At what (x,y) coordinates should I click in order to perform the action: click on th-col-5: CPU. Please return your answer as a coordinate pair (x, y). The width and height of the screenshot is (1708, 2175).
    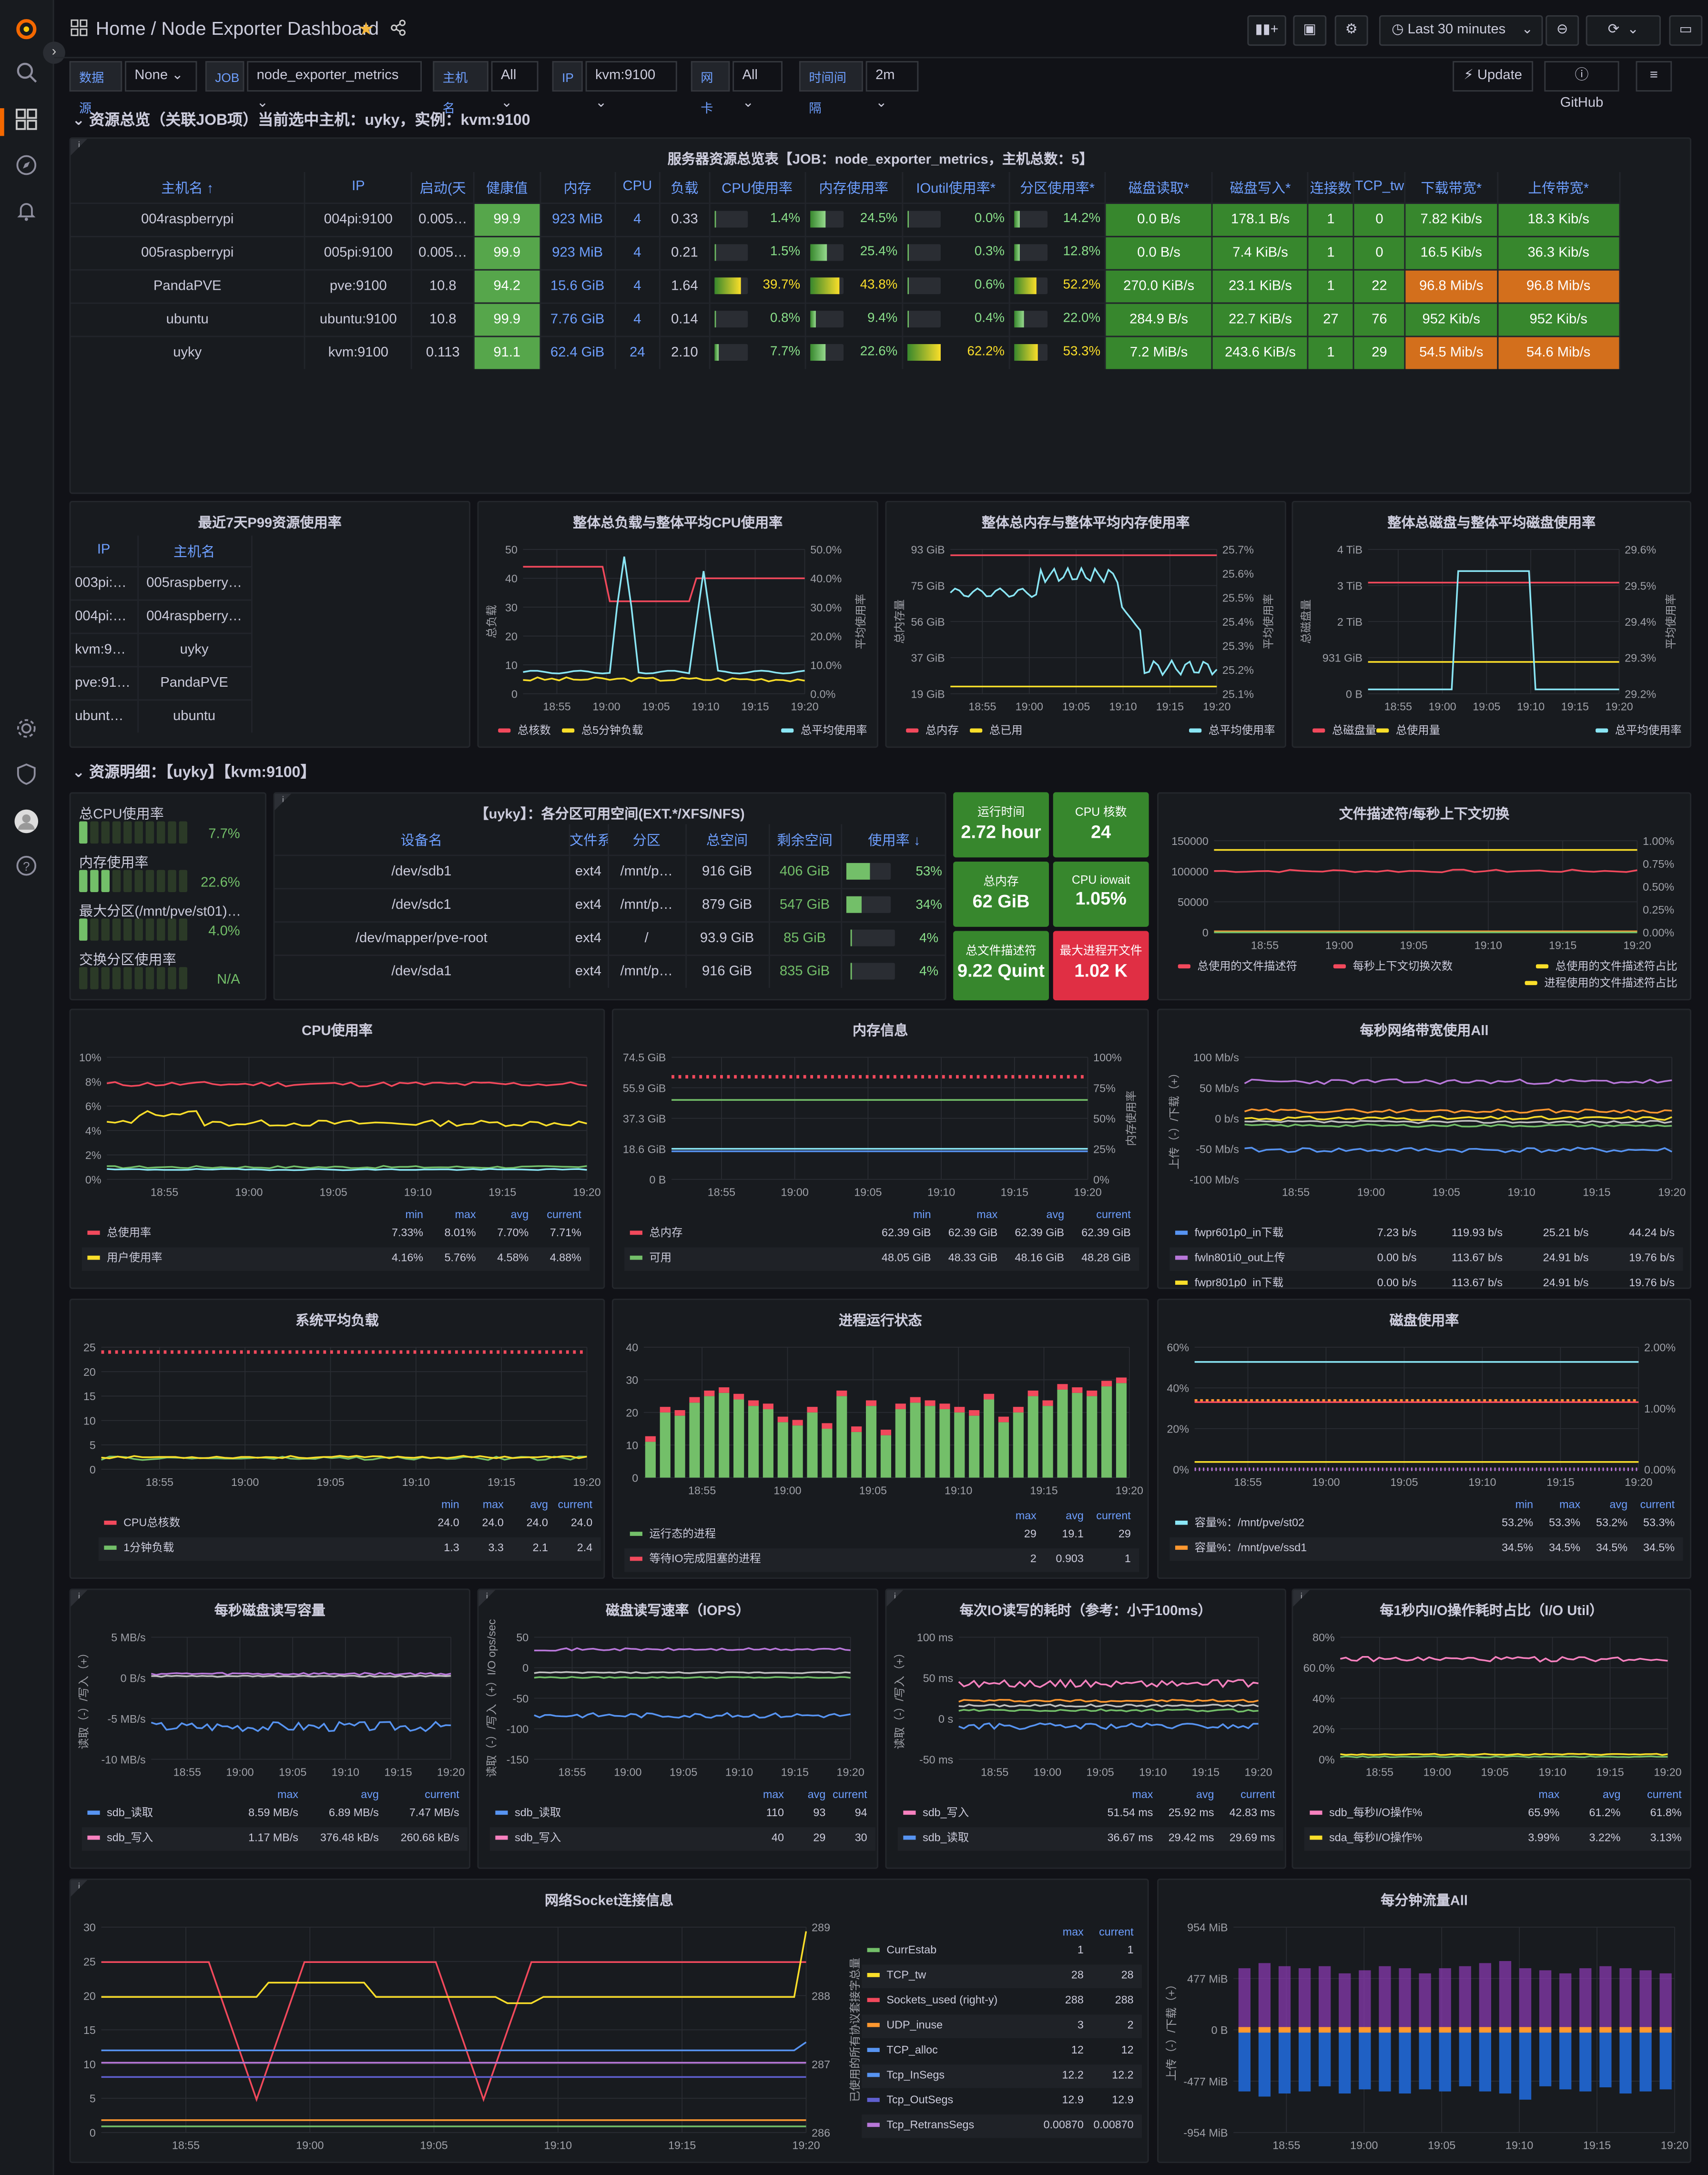
    Looking at the image, I should click on (638, 187).